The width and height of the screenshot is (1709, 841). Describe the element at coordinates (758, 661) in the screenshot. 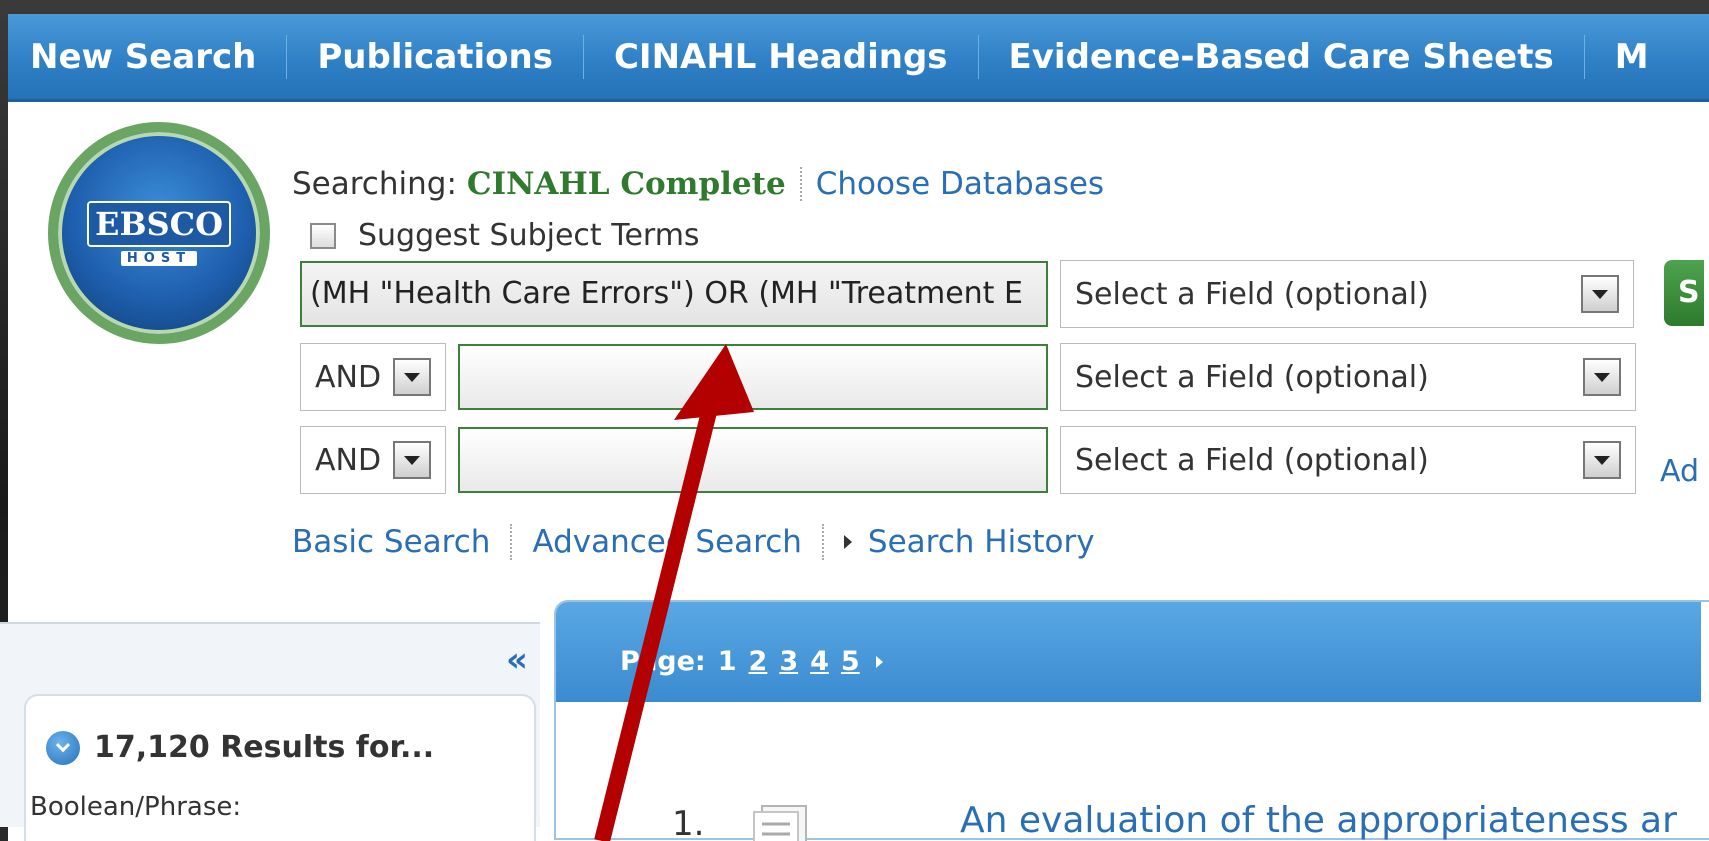

I see `page-link-2: 2` at that location.